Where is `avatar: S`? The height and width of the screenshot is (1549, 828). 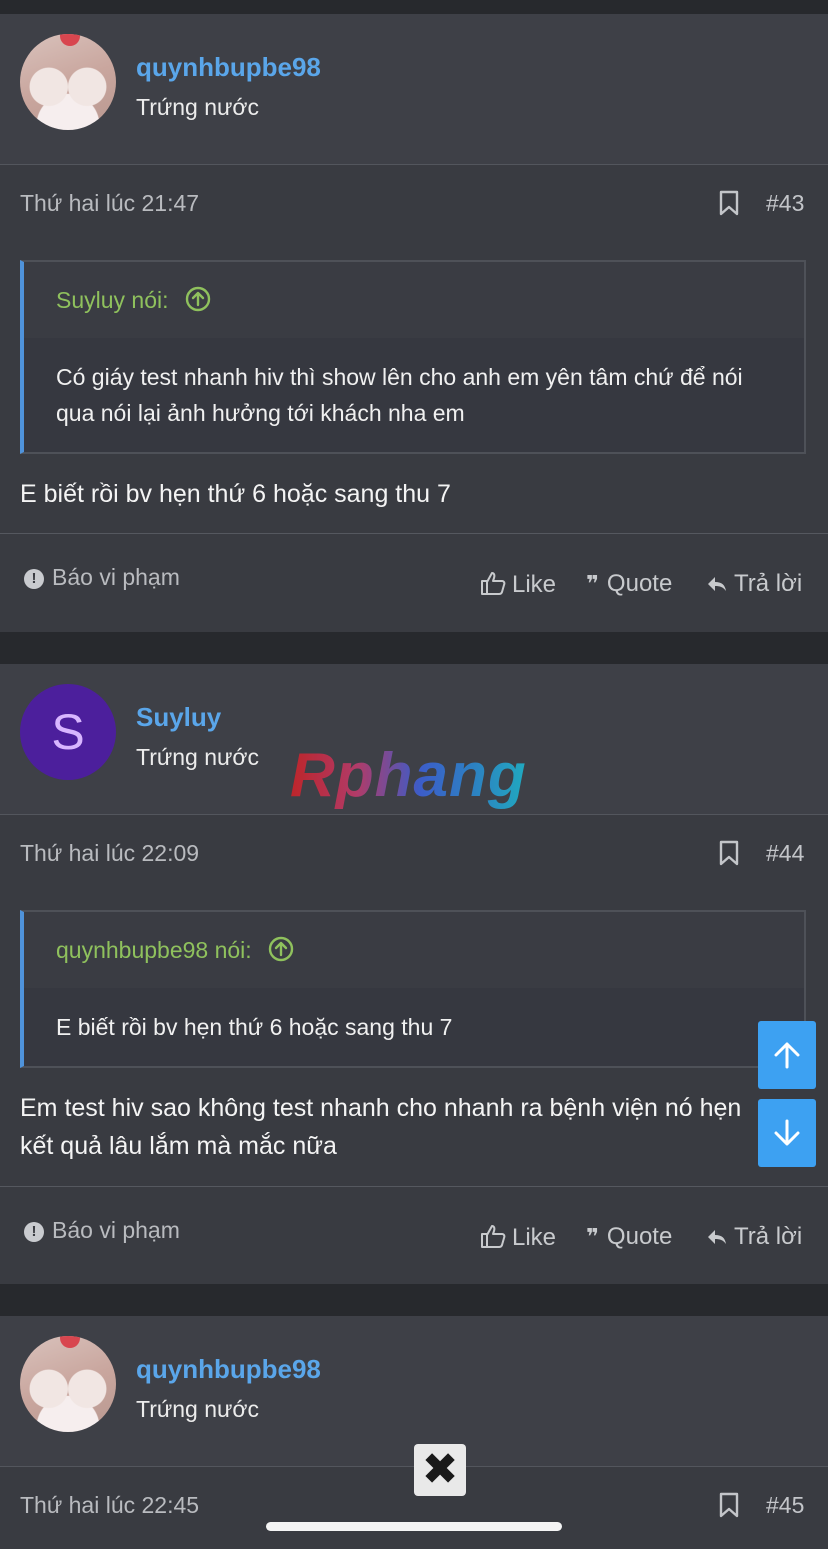 avatar: S is located at coordinates (68, 732).